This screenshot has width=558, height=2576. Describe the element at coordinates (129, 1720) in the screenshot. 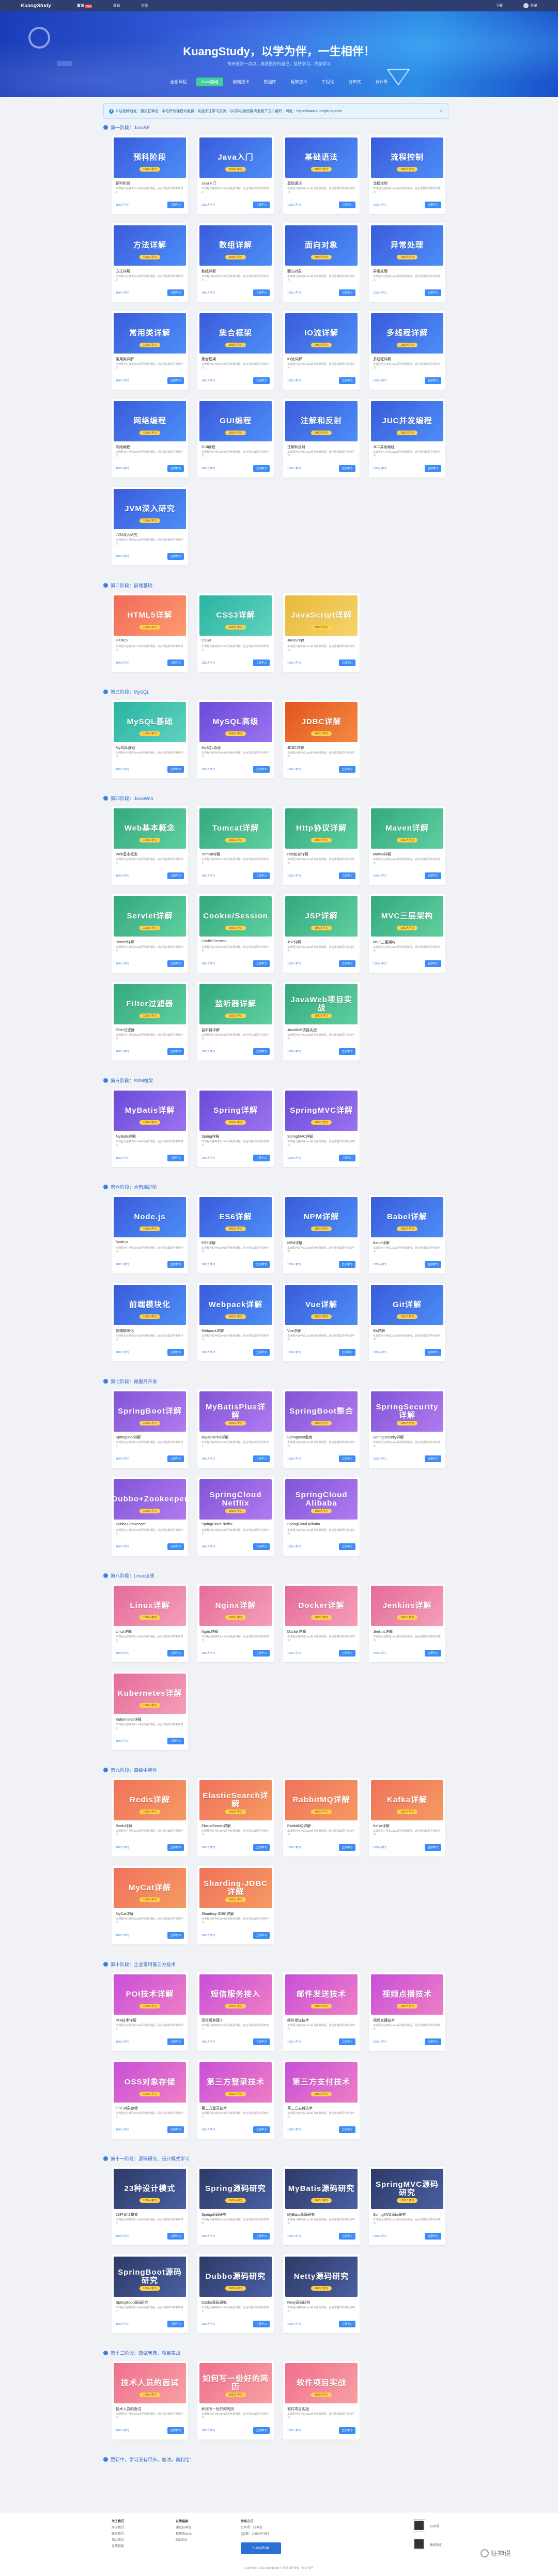

I see `course-name: Kubernetes详解` at that location.